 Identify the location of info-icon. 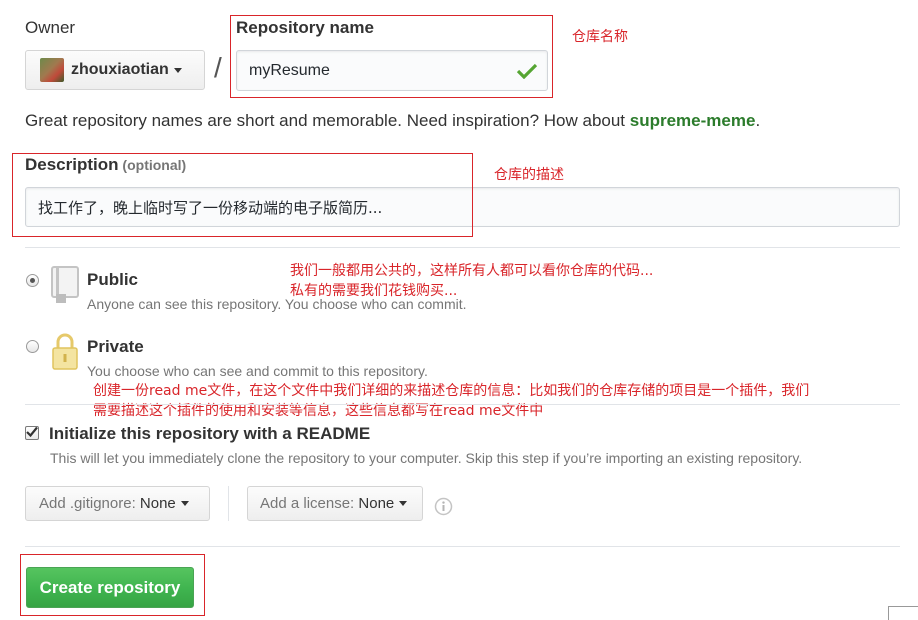
(443, 506).